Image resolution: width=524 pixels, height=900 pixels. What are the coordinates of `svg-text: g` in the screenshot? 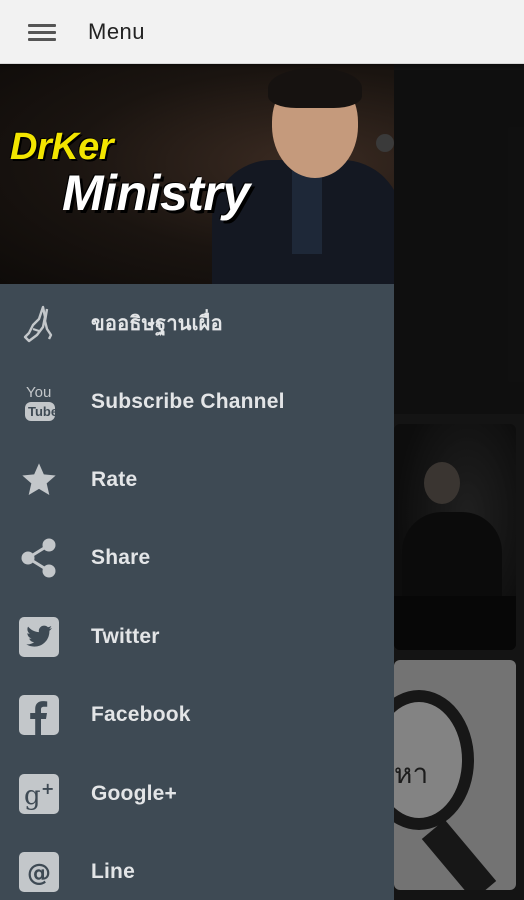 It's located at (32, 796).